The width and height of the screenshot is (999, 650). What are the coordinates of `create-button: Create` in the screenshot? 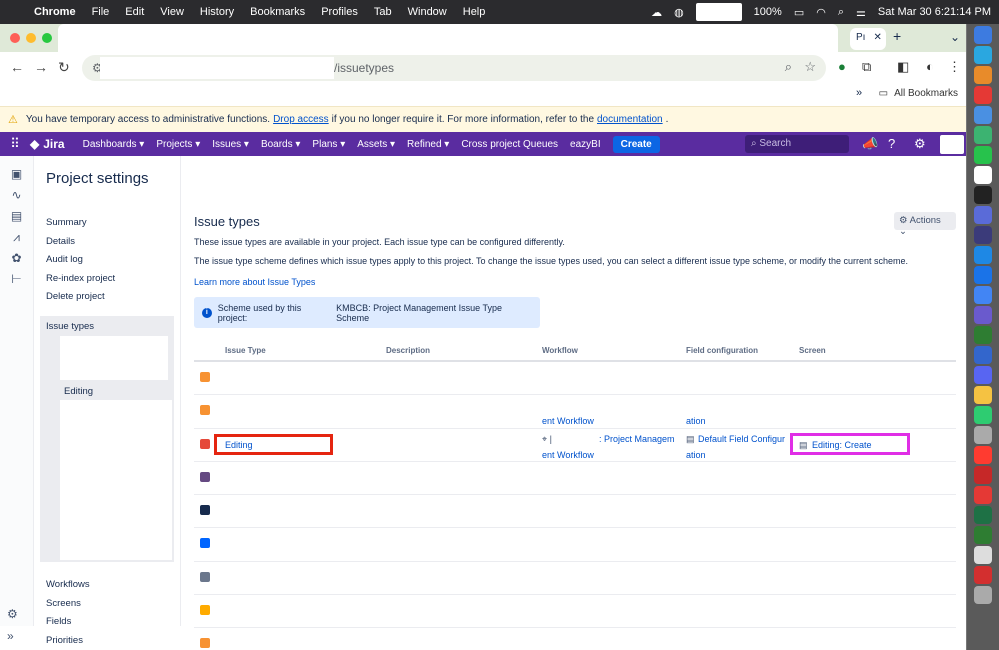 It's located at (636, 144).